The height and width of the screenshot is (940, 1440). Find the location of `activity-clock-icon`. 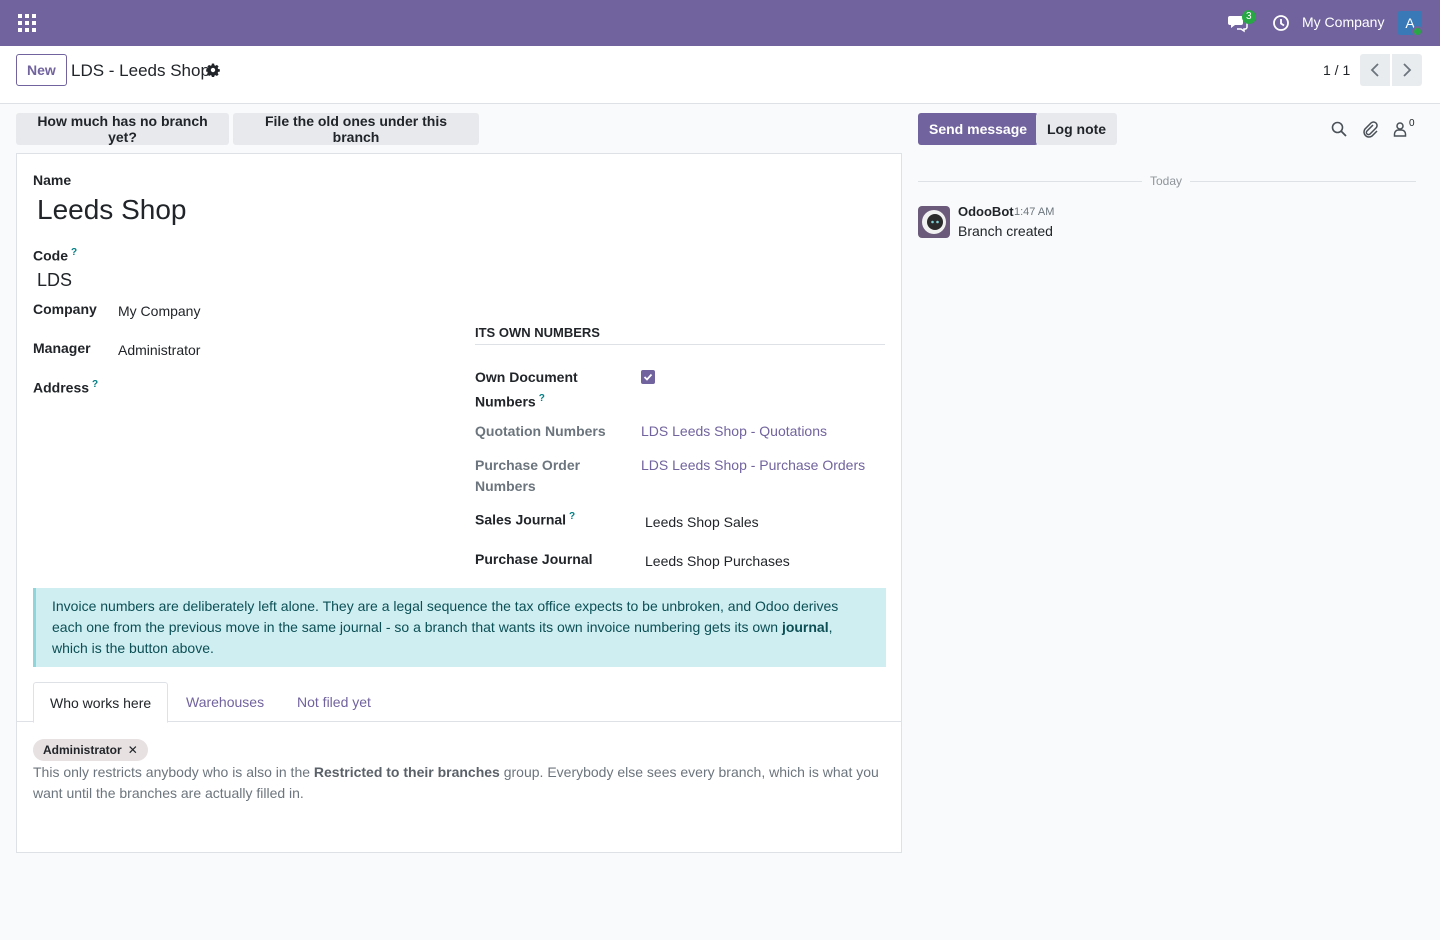

activity-clock-icon is located at coordinates (1281, 23).